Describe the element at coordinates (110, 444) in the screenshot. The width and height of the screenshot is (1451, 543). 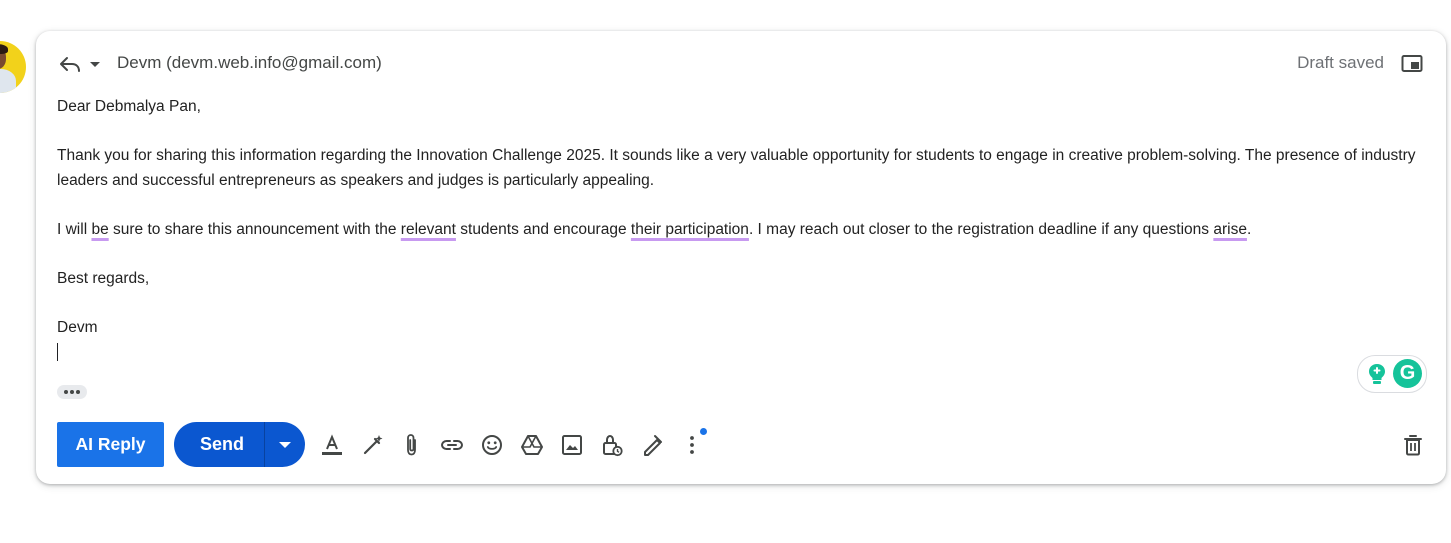
I see `ai-reply-button: AI Reply` at that location.